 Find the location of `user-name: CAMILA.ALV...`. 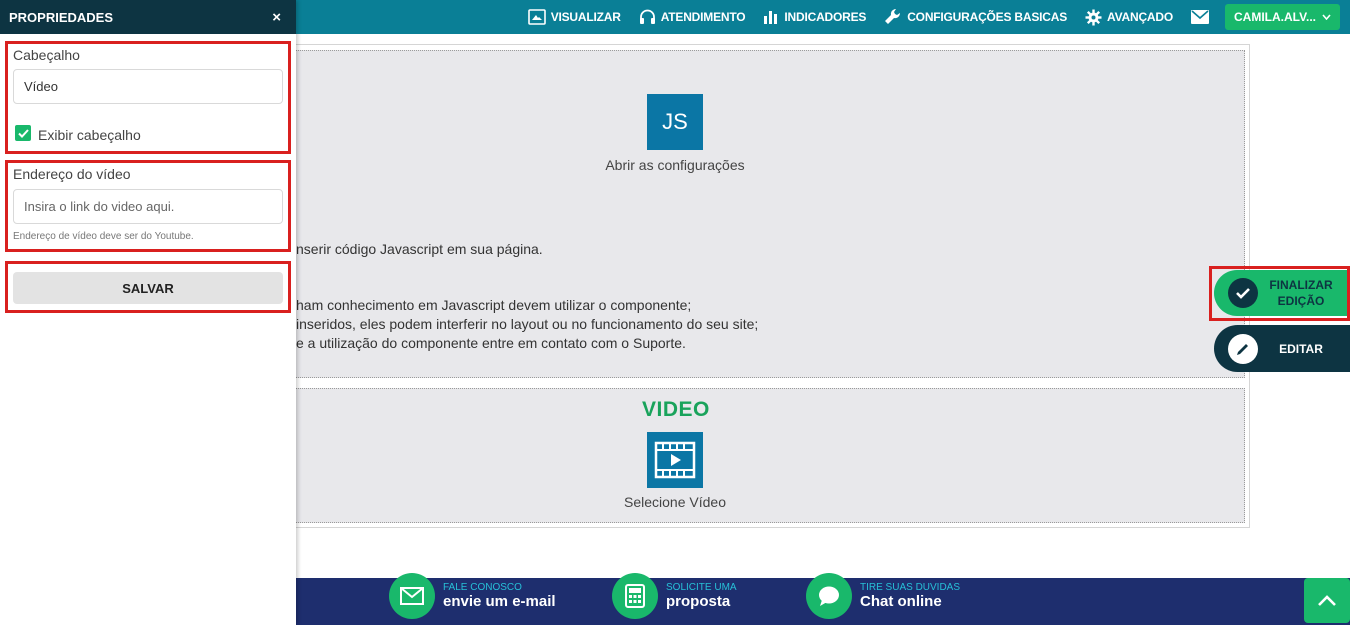

user-name: CAMILA.ALV... is located at coordinates (1274, 17).